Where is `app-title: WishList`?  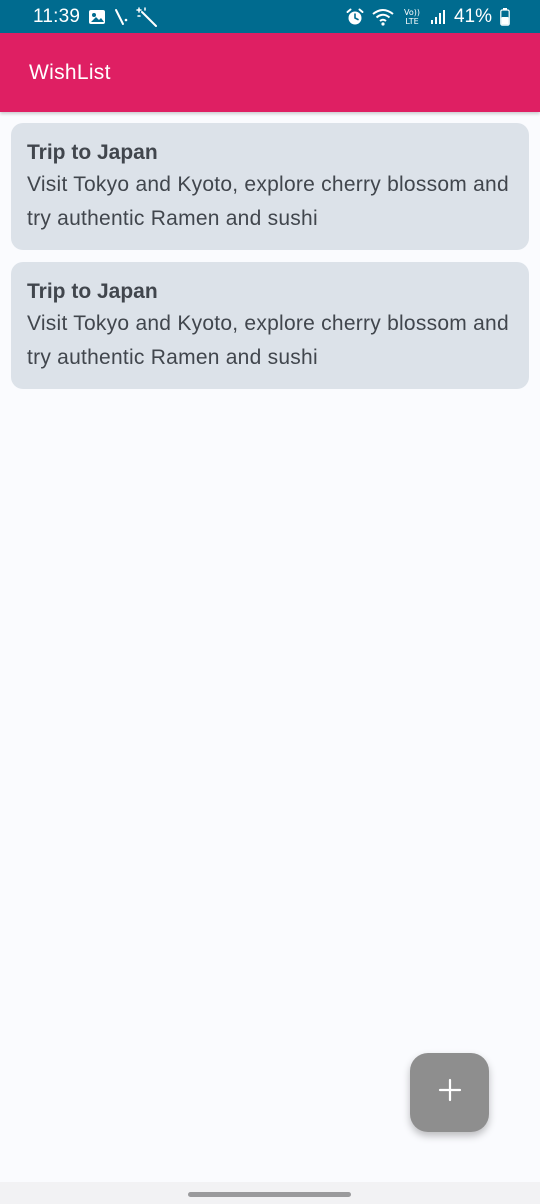 app-title: WishList is located at coordinates (70, 72).